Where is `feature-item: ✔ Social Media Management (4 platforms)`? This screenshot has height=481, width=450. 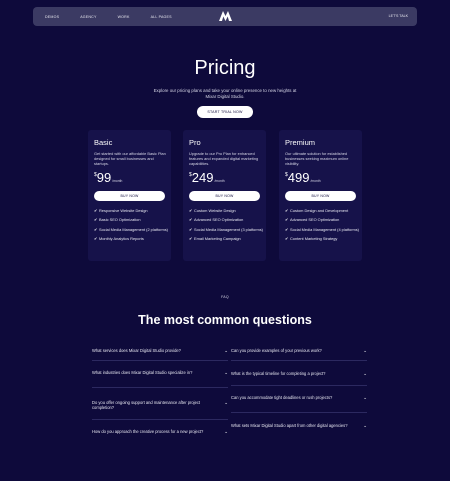 feature-item: ✔ Social Media Management (4 platforms) is located at coordinates (322, 229).